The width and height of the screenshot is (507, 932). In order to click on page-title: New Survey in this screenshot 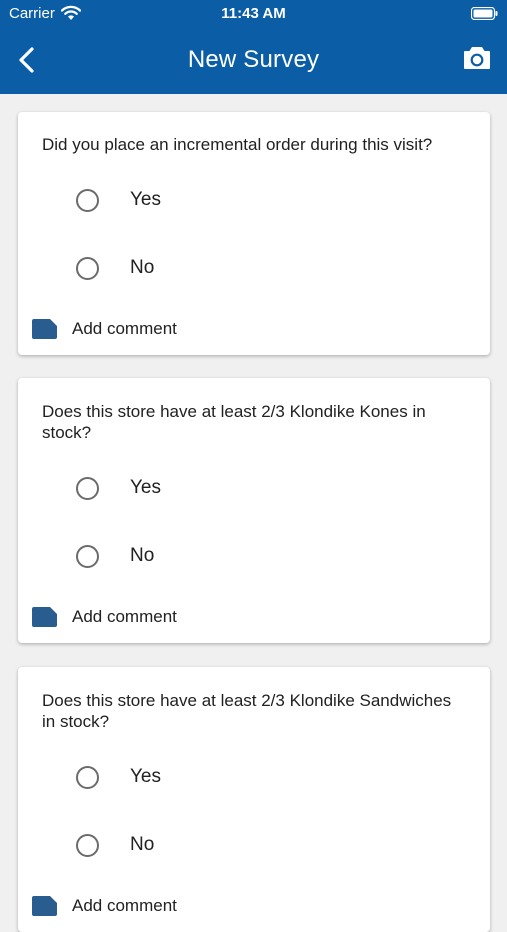, I will do `click(253, 59)`.